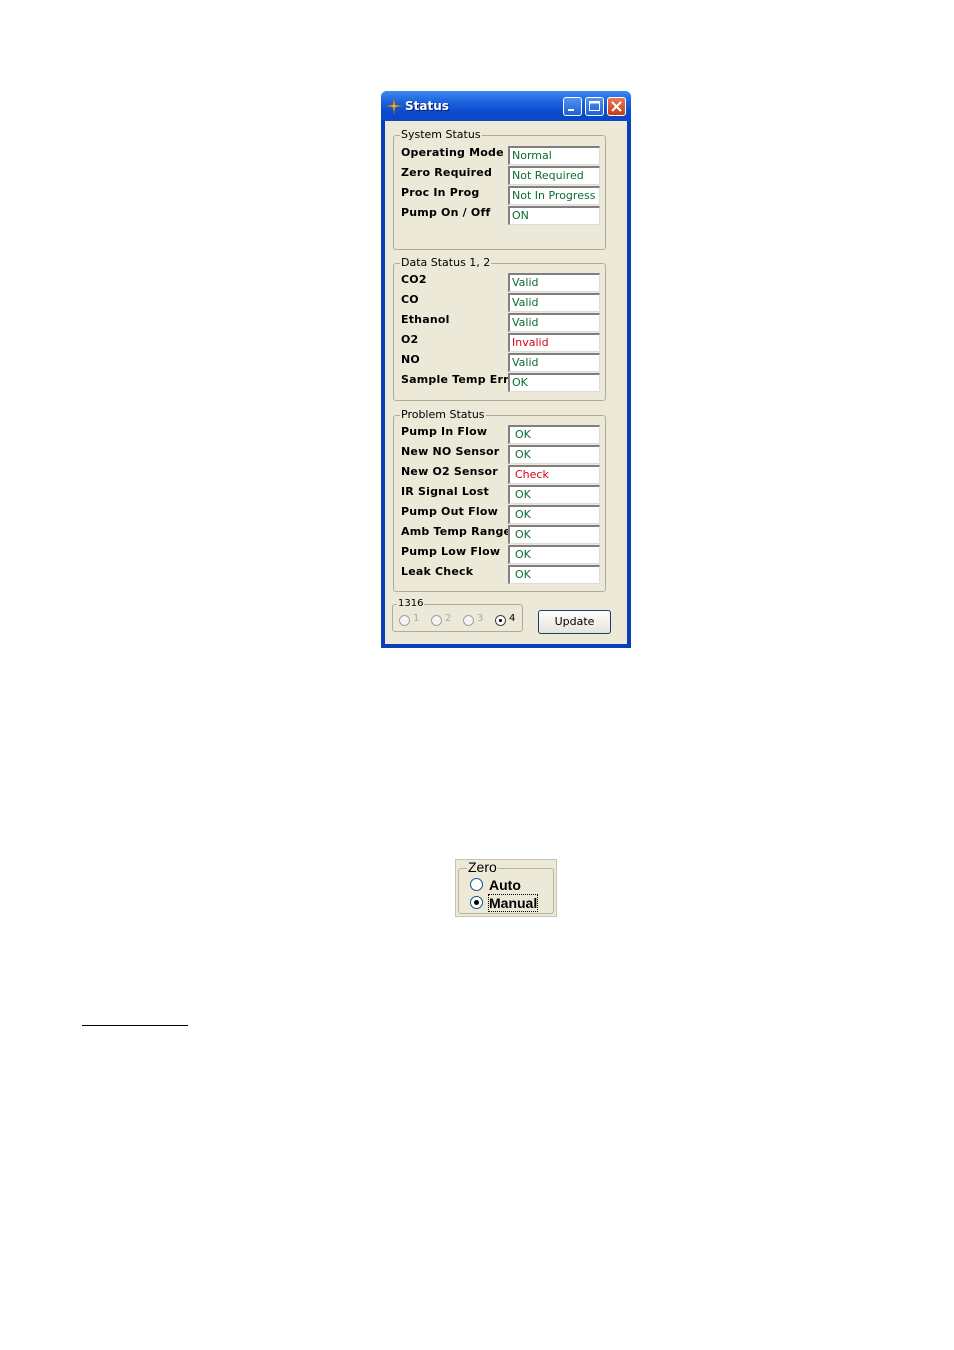 Image resolution: width=954 pixels, height=1350 pixels. What do you see at coordinates (135, 1025) in the screenshot?
I see `footnote-divider` at bounding box center [135, 1025].